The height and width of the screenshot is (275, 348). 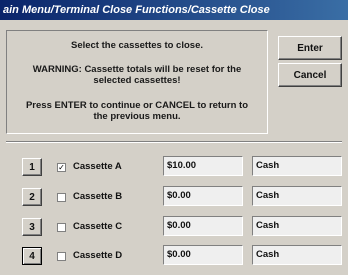 What do you see at coordinates (203, 166) in the screenshot?
I see `cassette-amount-field: $10.00` at bounding box center [203, 166].